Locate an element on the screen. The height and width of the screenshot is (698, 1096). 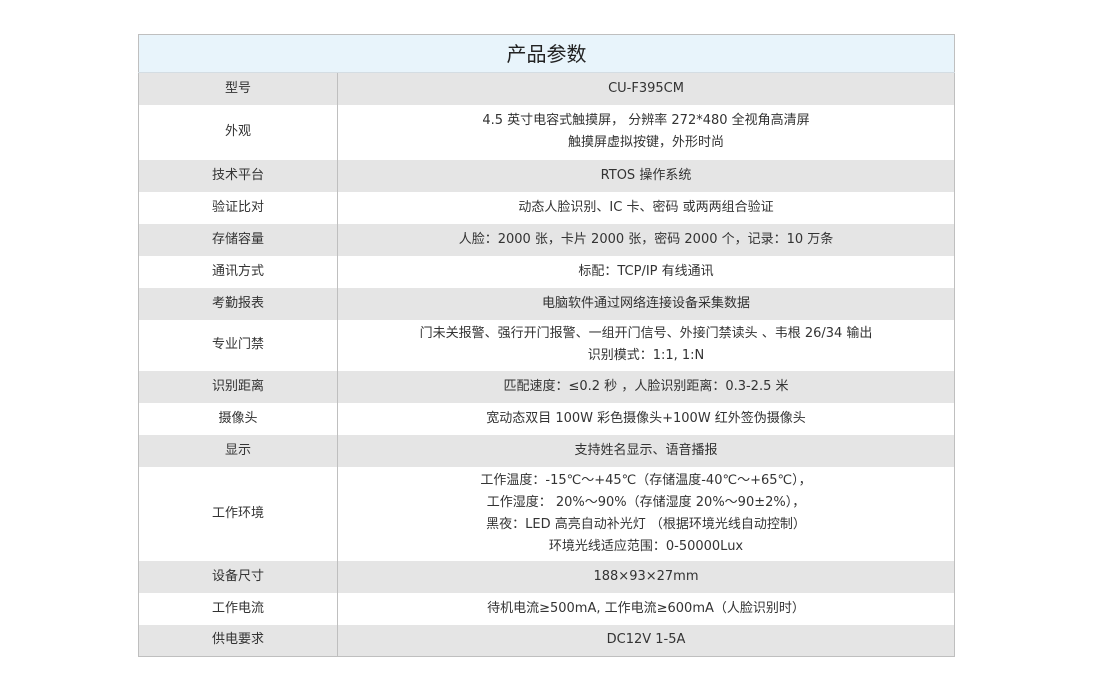
spec-label: 工作电流 is located at coordinates (238, 608).